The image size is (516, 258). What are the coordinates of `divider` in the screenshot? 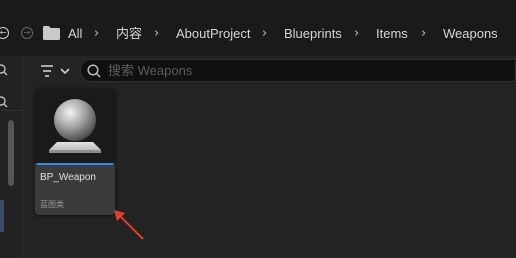 It's located at (11, 110).